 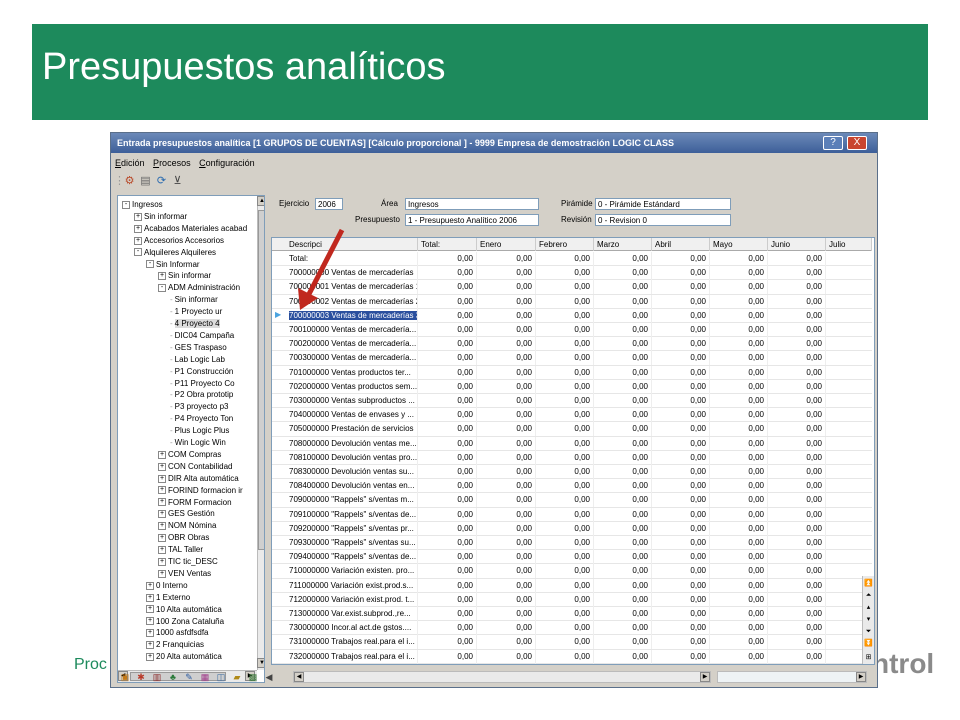 I want to click on area-field: Ingresos, so click(x=472, y=204).